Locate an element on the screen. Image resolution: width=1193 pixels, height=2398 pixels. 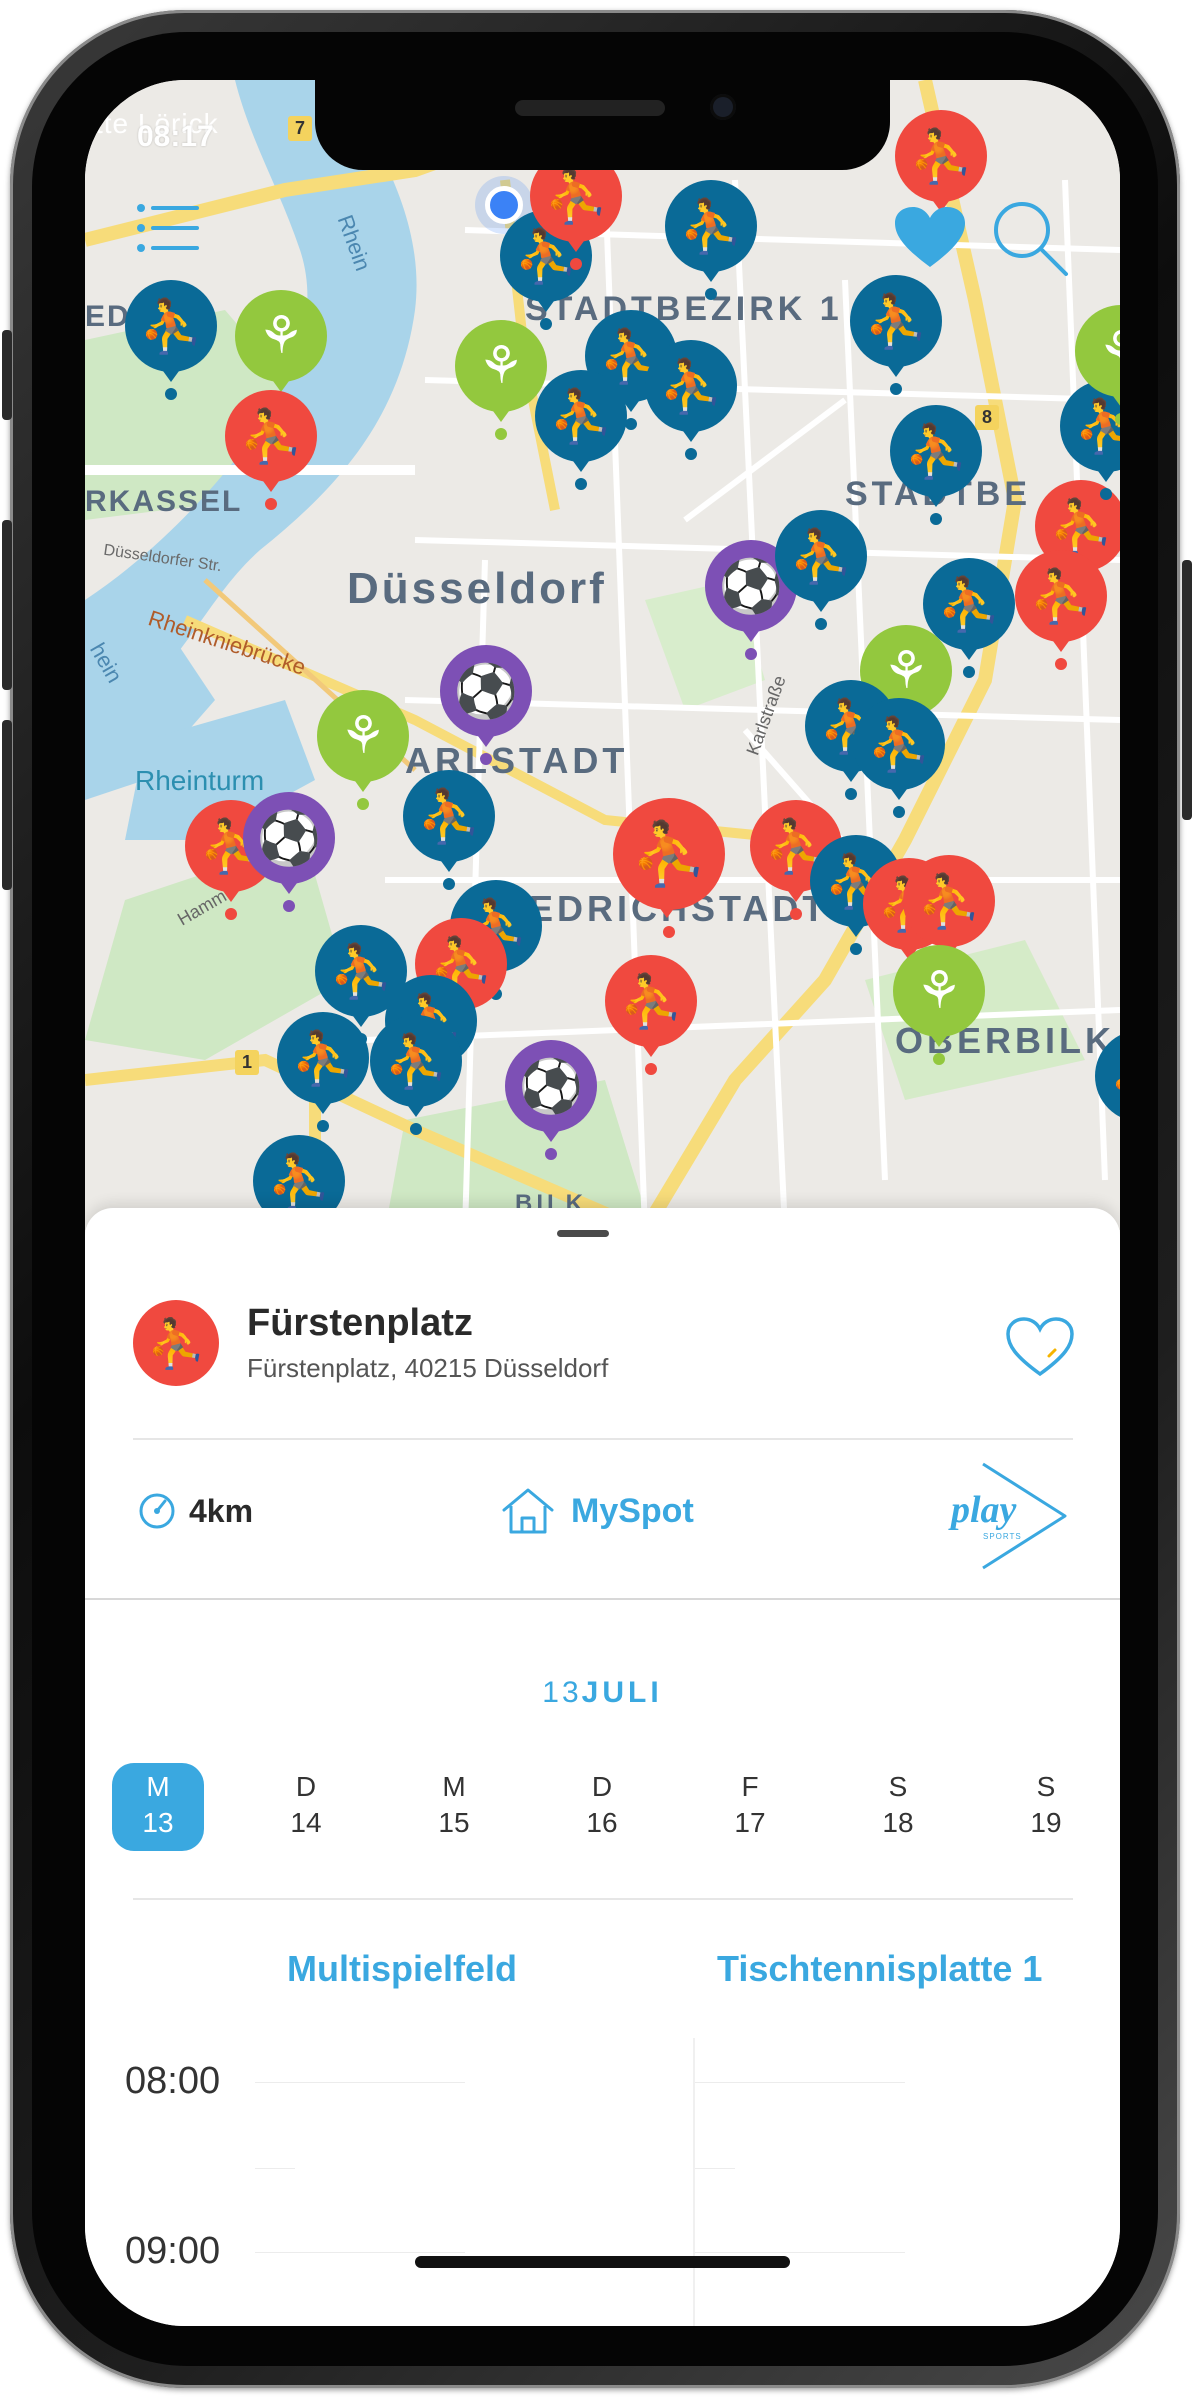
menu-button is located at coordinates (167, 229).